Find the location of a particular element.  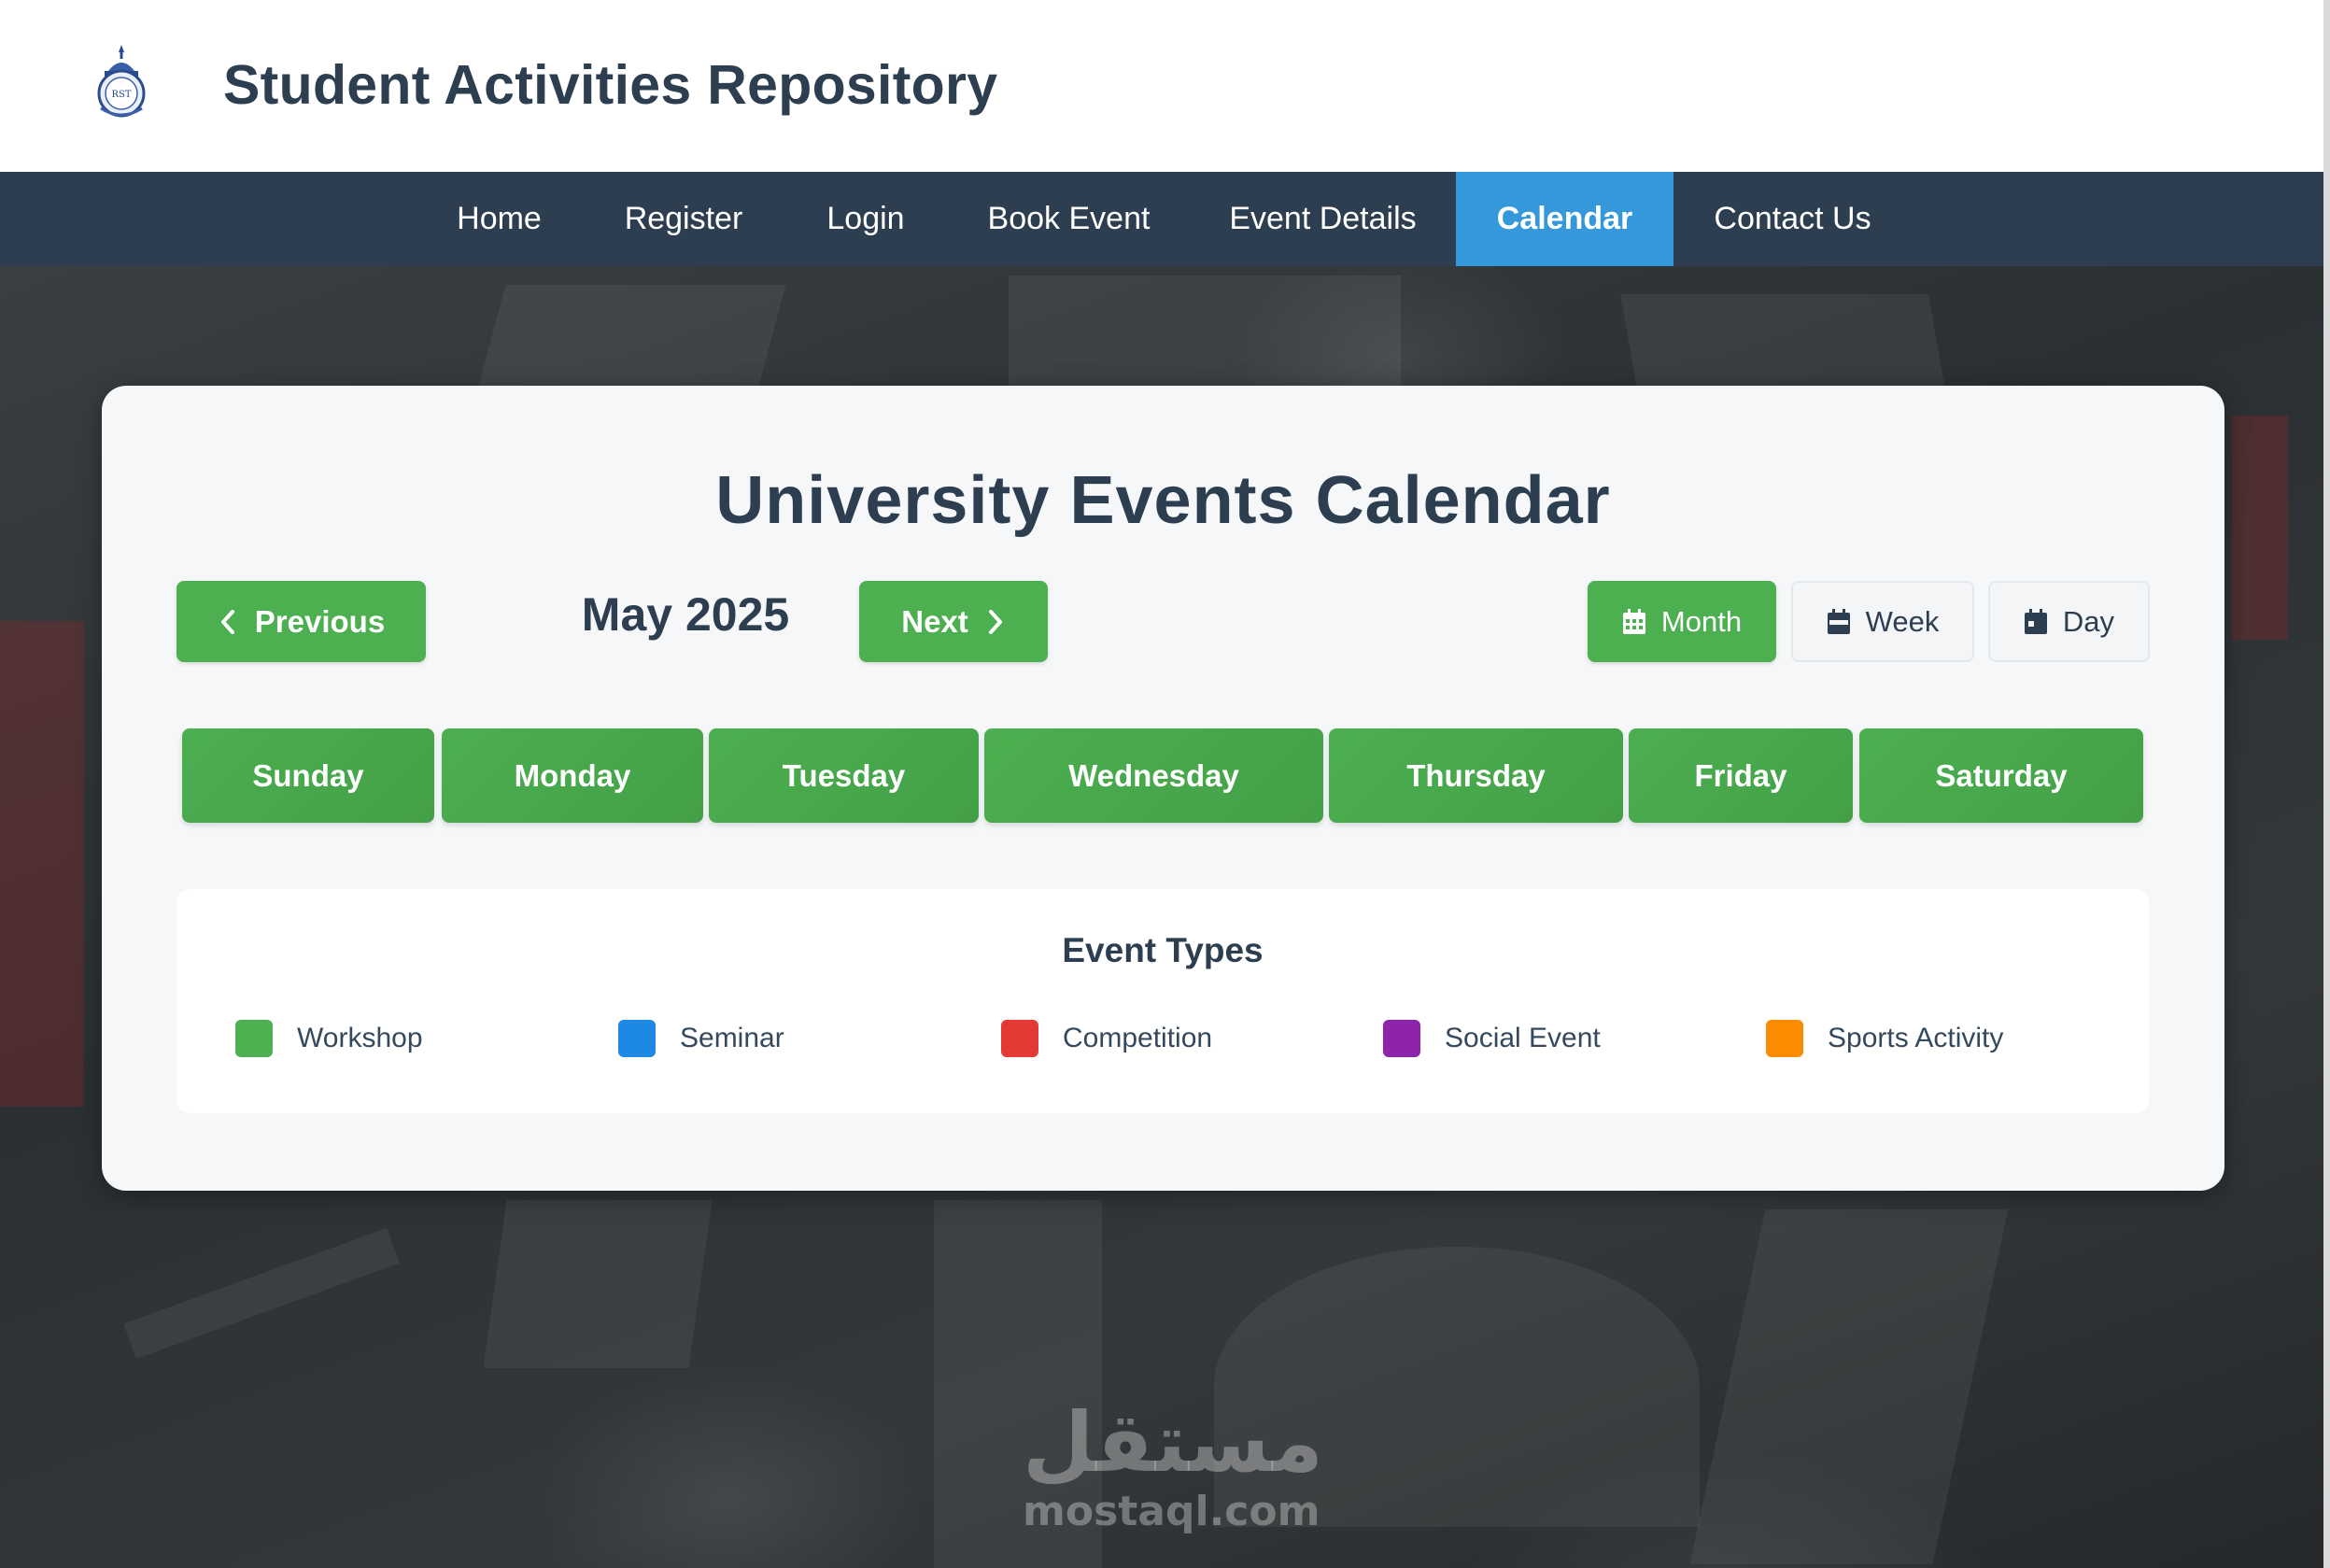

legend-label-sports-activity: Sports Activity is located at coordinates (1916, 1038).